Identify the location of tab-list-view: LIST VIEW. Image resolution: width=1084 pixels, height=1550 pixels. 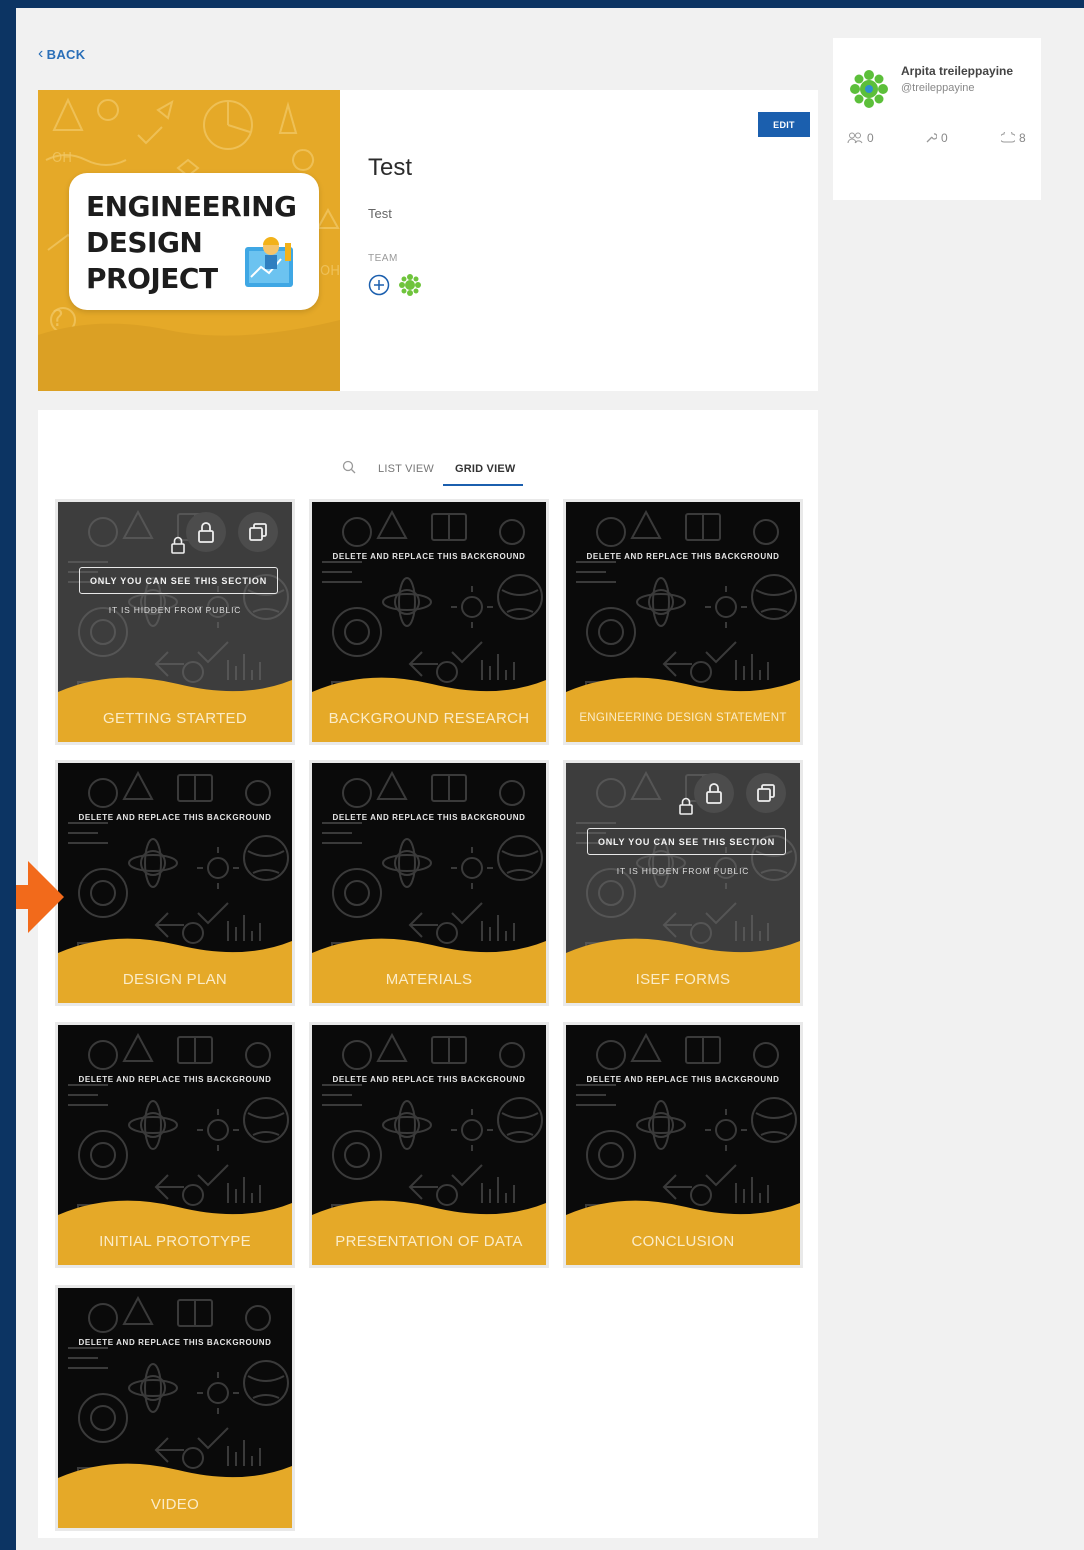
(406, 469).